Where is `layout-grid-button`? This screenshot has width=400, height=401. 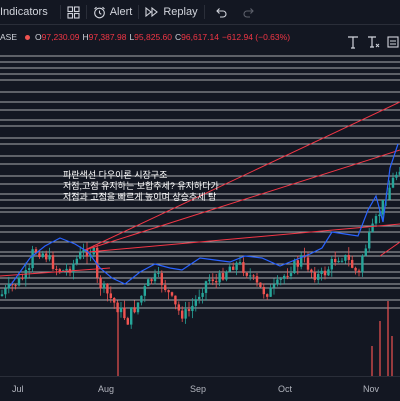
layout-grid-button is located at coordinates (73, 12).